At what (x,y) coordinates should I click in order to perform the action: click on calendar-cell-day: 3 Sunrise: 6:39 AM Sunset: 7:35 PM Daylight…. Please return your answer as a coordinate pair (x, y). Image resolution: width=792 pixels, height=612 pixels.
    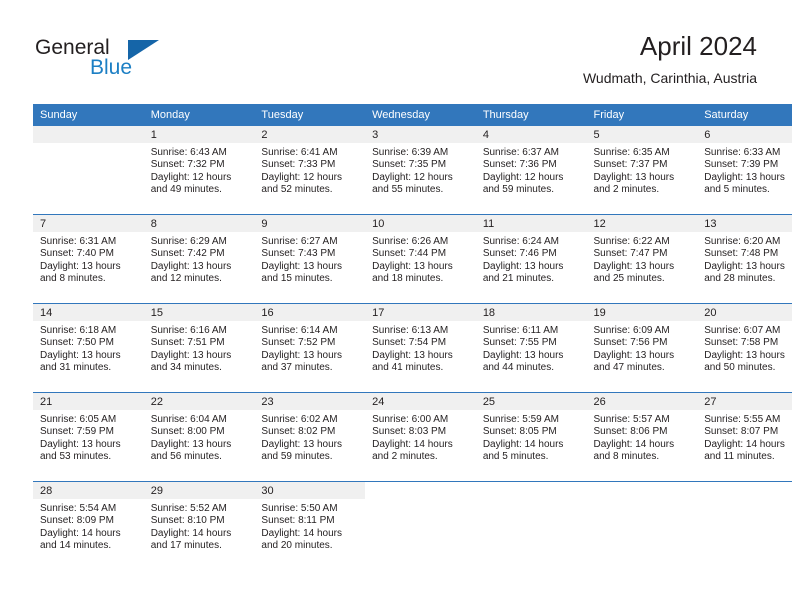
    Looking at the image, I should click on (420, 170).